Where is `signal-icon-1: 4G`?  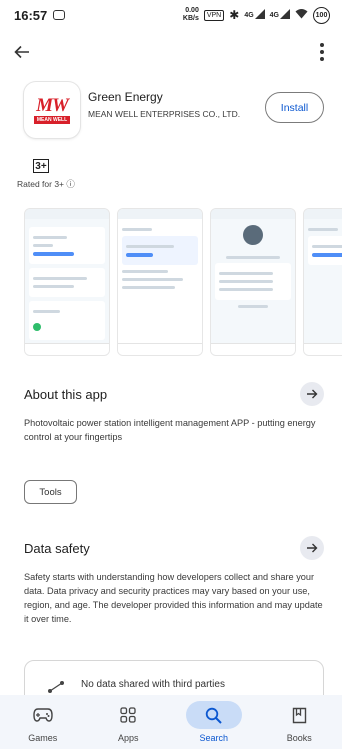 signal-icon-1: 4G is located at coordinates (255, 13).